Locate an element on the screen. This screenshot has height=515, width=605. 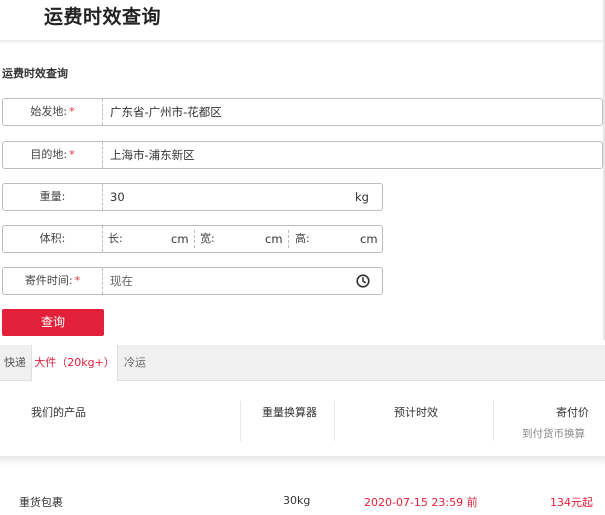
length-label: 长: is located at coordinates (115, 238).